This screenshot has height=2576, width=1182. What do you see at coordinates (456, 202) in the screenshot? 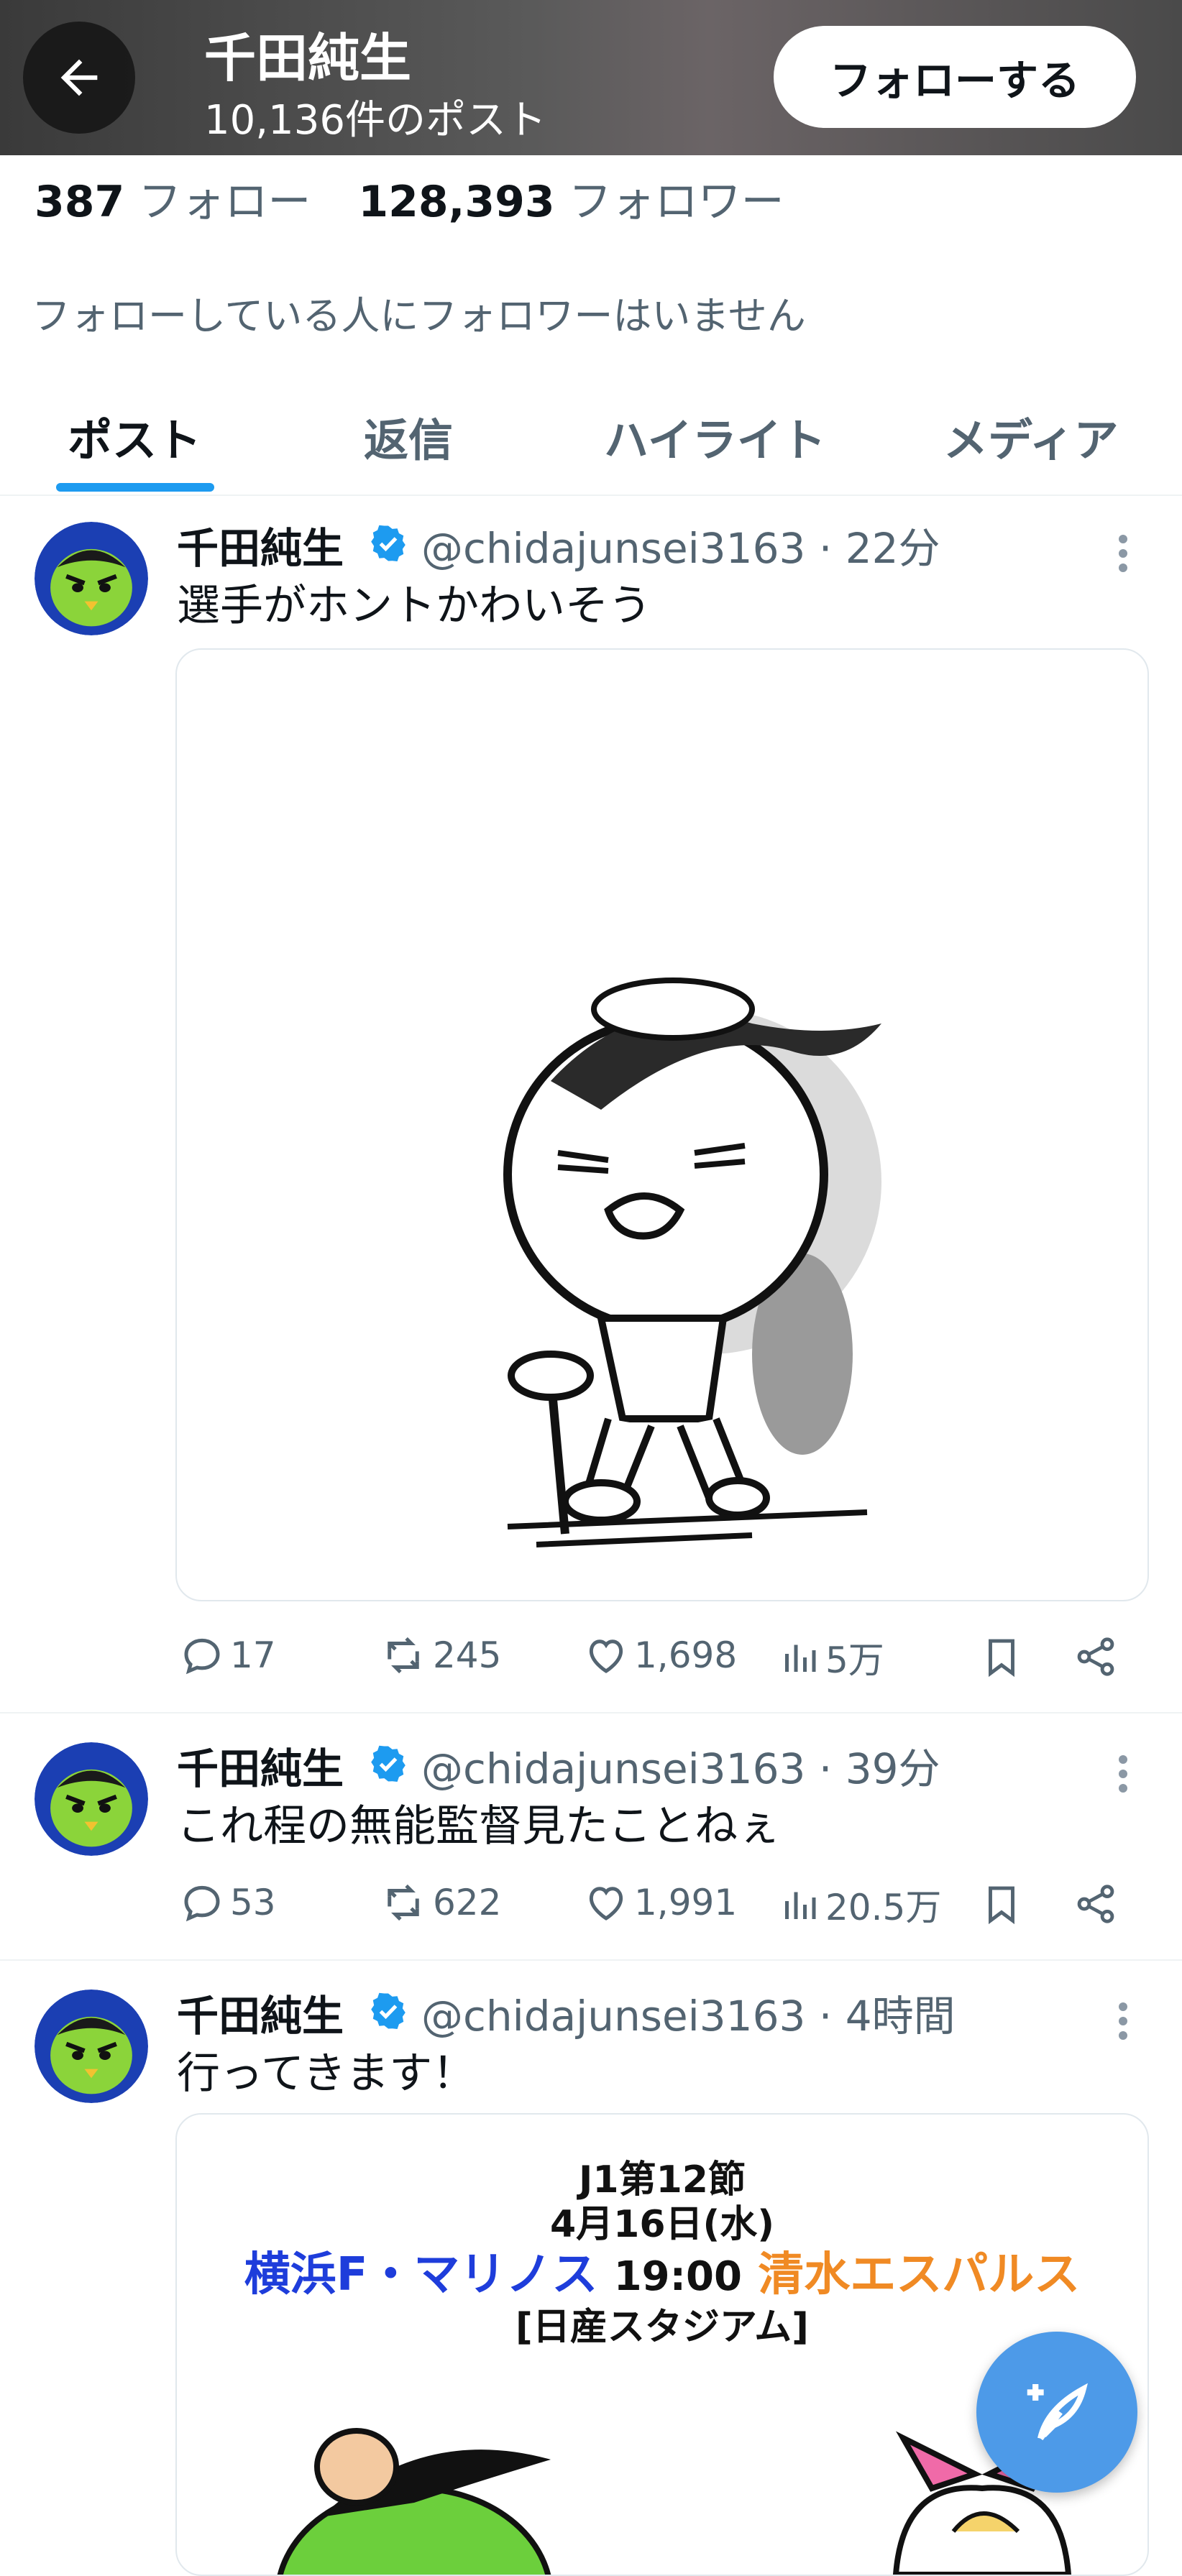
I see `followers-count: 128,393` at bounding box center [456, 202].